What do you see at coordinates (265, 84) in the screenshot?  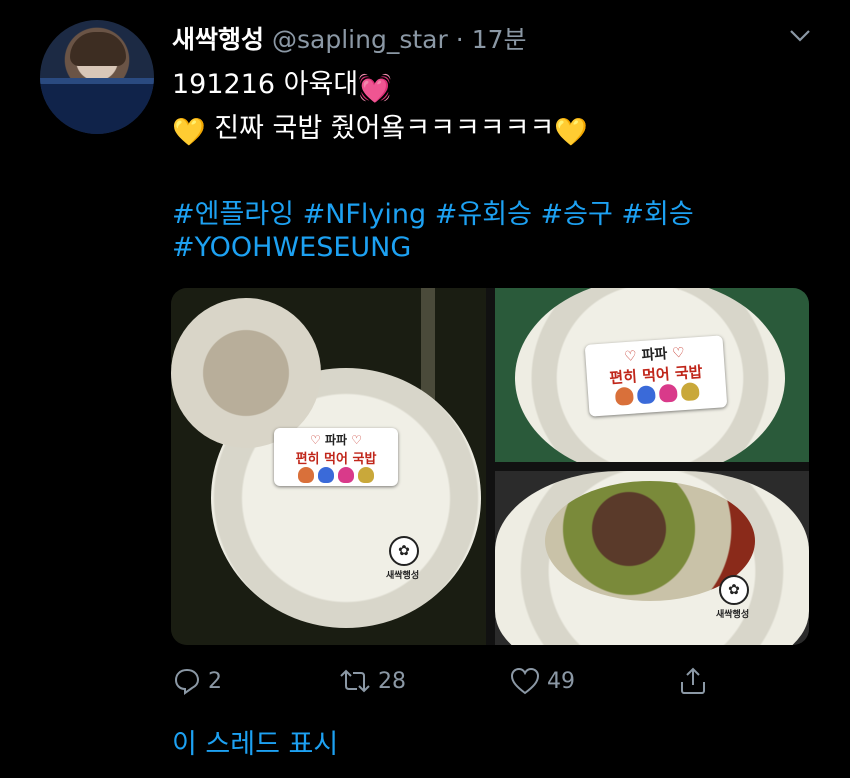 I see `tweet-text-date: 191216 아육대` at bounding box center [265, 84].